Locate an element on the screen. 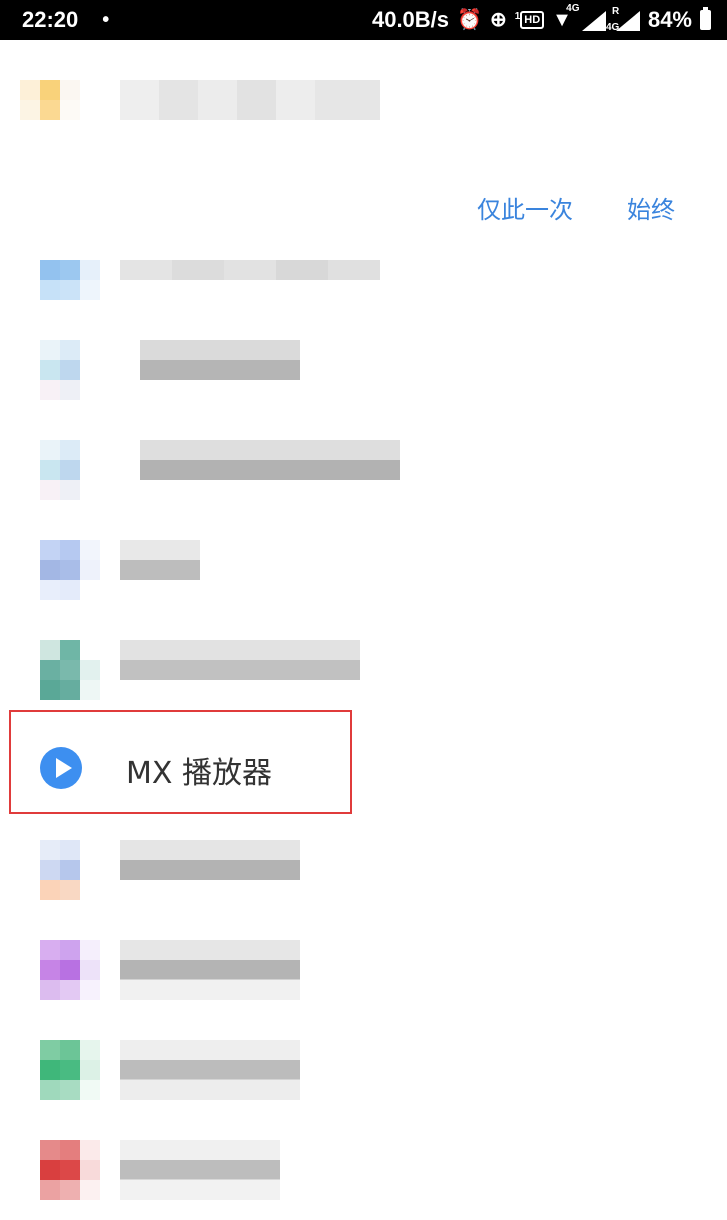 Image resolution: width=727 pixels, height=1220 pixels. signal-icon-sim1 is located at coordinates (593, 20).